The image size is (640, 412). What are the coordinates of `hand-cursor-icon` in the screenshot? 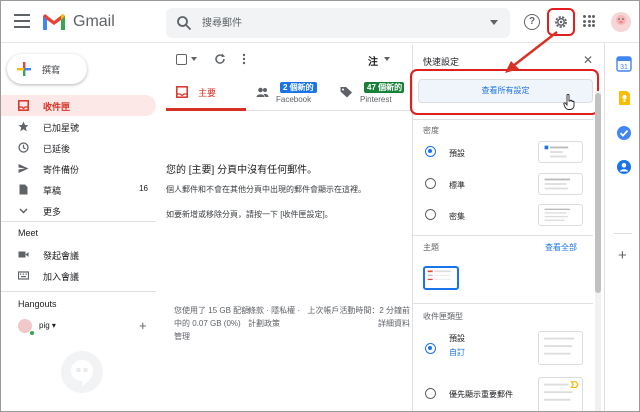 It's located at (569, 102).